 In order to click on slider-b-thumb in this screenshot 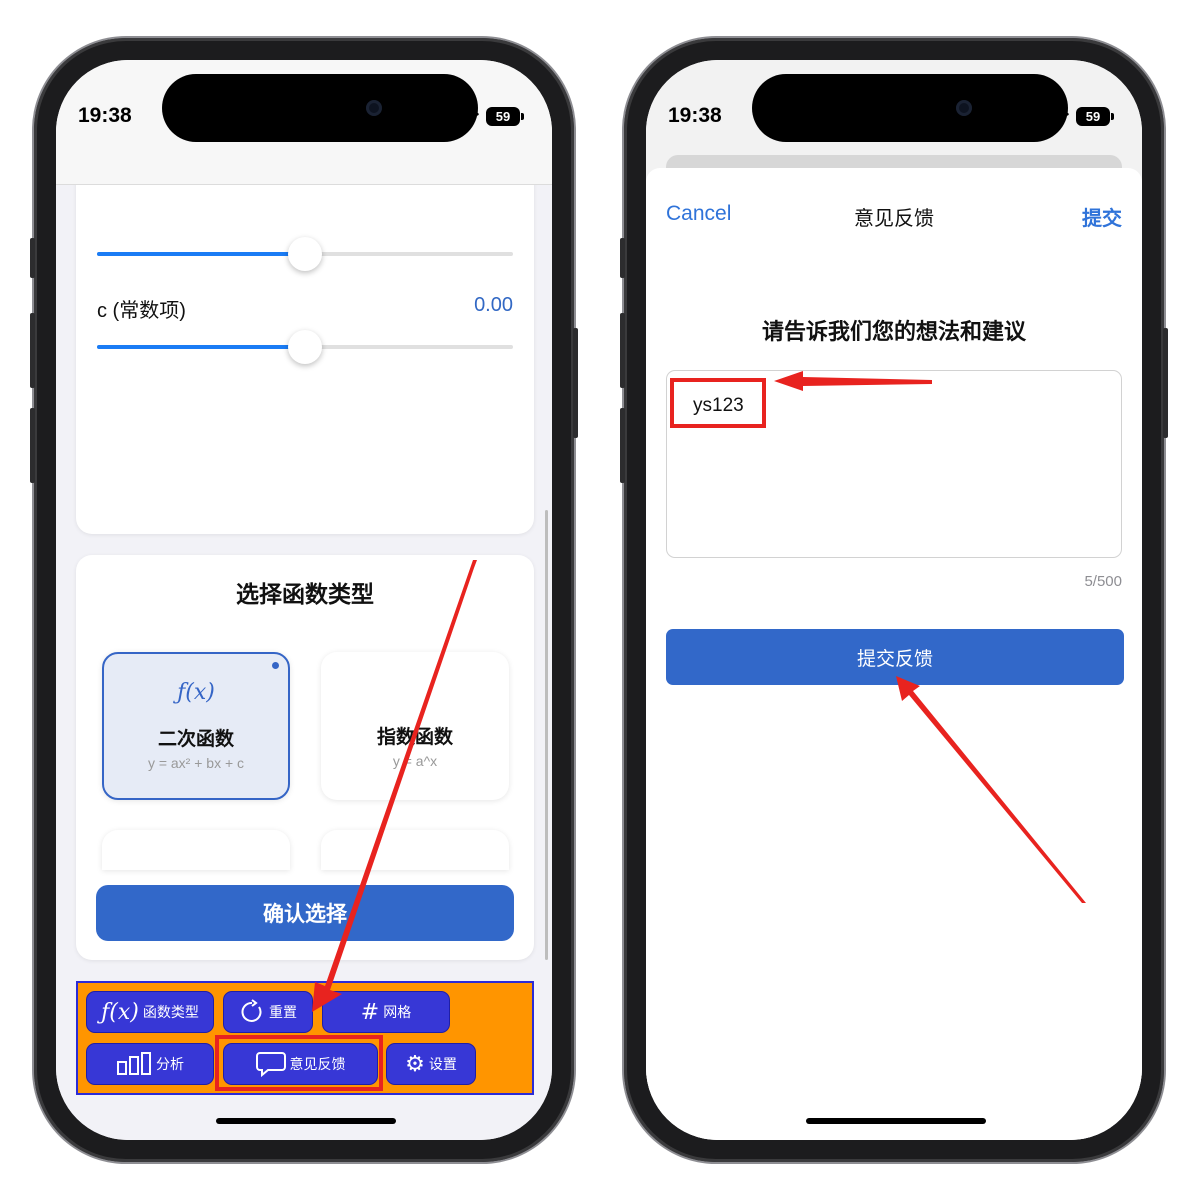, I will do `click(305, 254)`.